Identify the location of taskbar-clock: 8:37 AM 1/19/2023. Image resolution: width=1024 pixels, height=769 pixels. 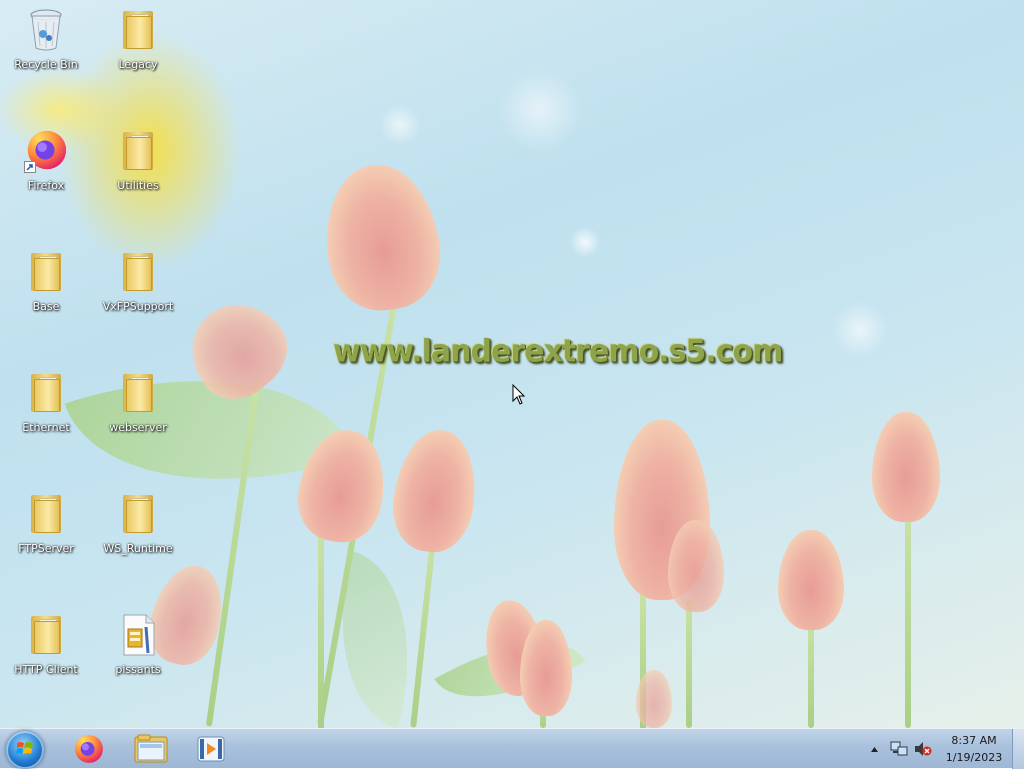
(974, 749).